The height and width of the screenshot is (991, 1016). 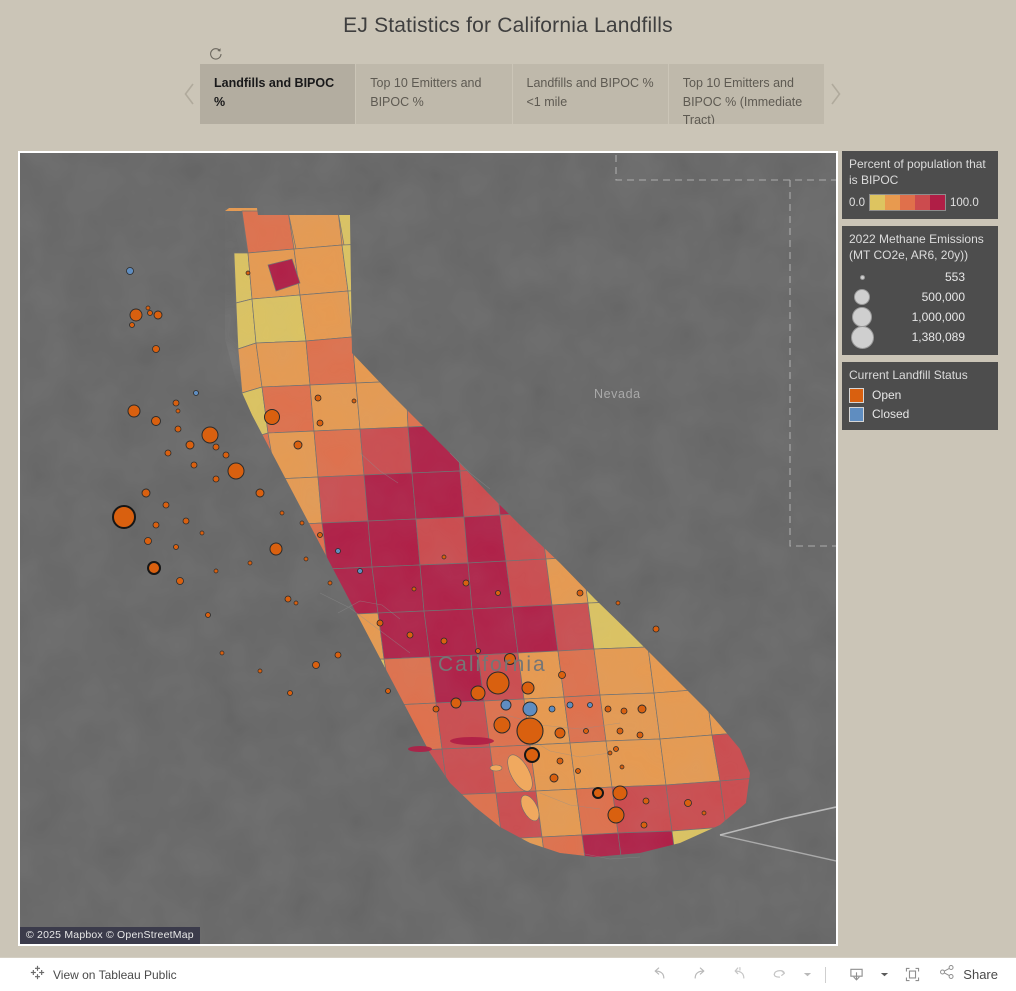 What do you see at coordinates (189, 94) in the screenshot?
I see `tab-prev-arrow` at bounding box center [189, 94].